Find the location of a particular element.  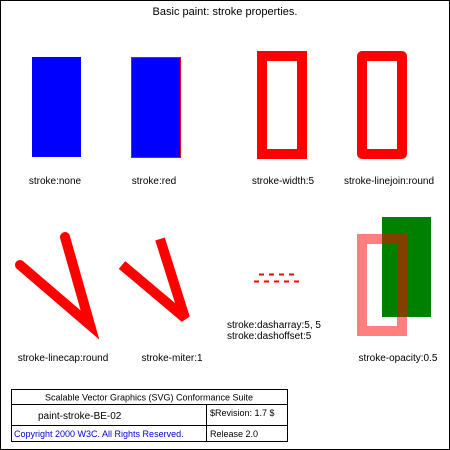

label-stroke-dasharray: stroke:dasharray:5, 5 is located at coordinates (274, 325).